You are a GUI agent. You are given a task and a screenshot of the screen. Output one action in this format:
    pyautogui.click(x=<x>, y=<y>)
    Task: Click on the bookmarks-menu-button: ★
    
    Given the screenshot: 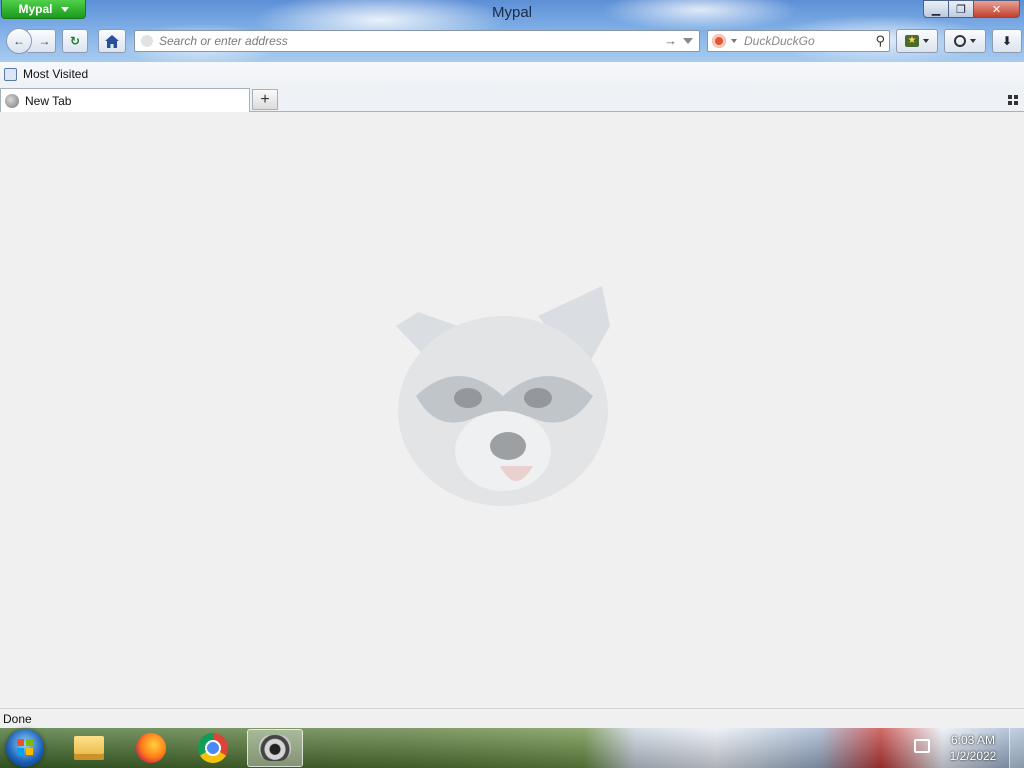 What is the action you would take?
    pyautogui.click(x=917, y=41)
    